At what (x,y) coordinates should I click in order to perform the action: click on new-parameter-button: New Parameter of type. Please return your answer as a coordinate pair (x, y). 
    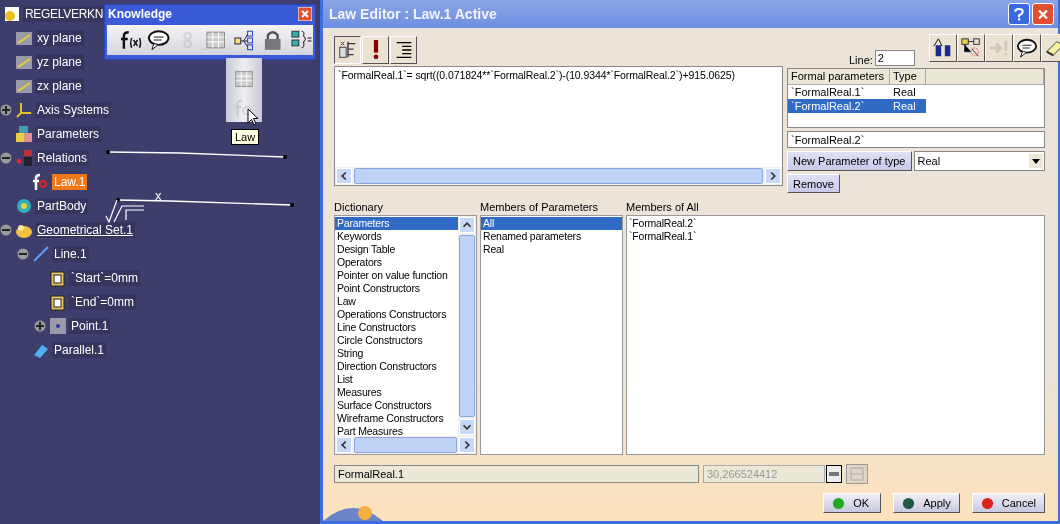
    Looking at the image, I should click on (849, 161).